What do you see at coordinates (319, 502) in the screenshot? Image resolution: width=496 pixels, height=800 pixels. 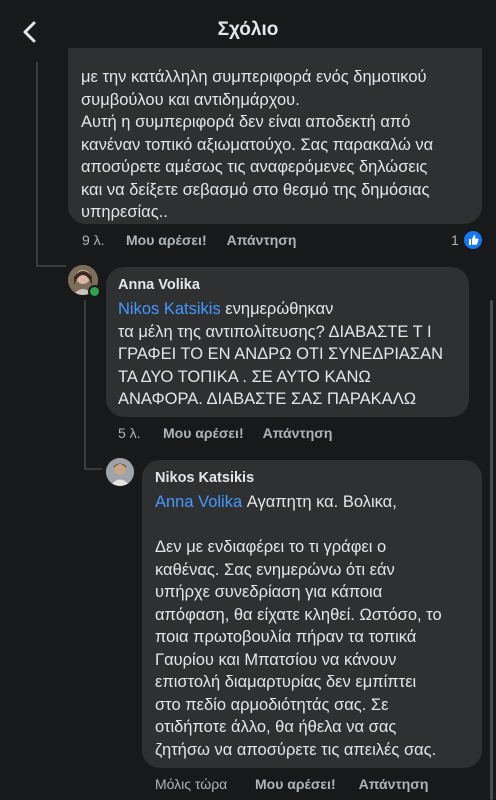 I see `comment-text-start: Αγαπητη κα. Βολικα,` at bounding box center [319, 502].